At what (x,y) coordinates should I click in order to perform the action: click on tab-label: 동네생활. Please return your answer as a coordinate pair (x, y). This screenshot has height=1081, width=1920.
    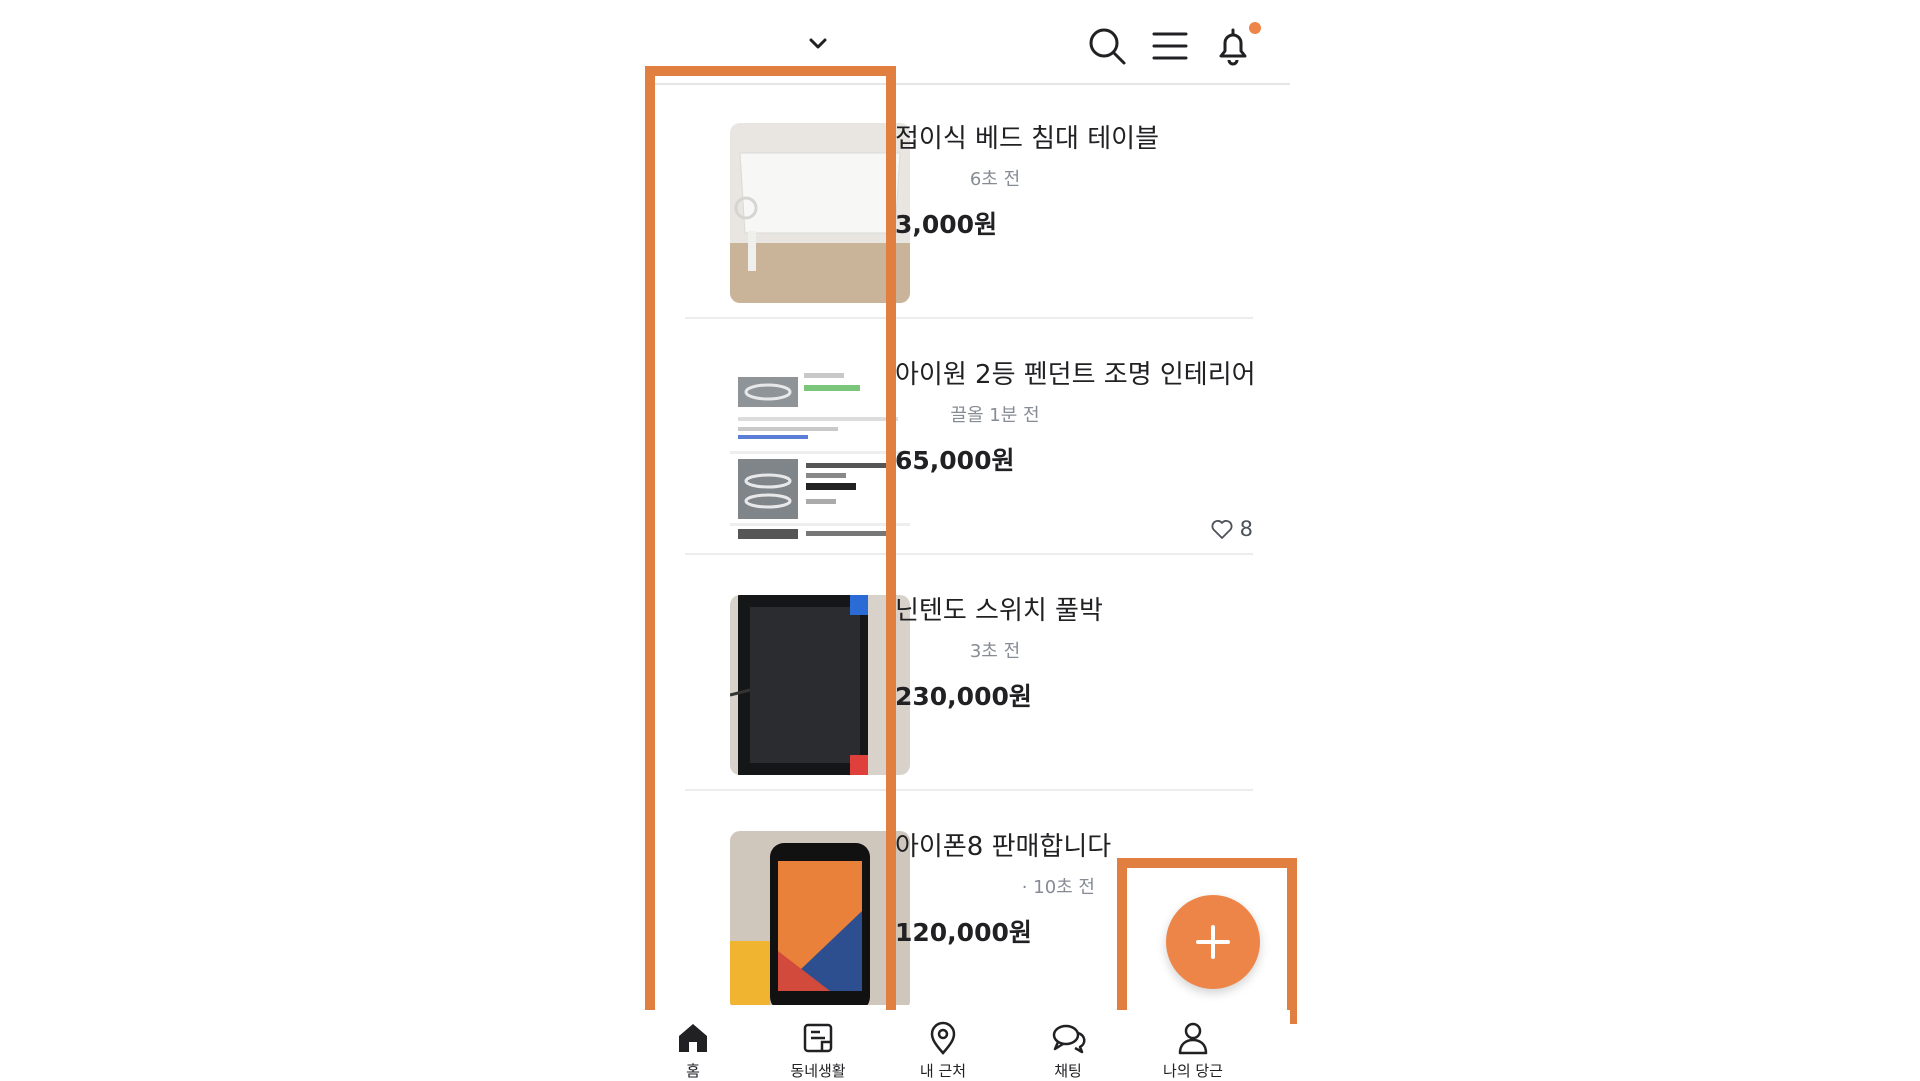
    Looking at the image, I should click on (818, 1071).